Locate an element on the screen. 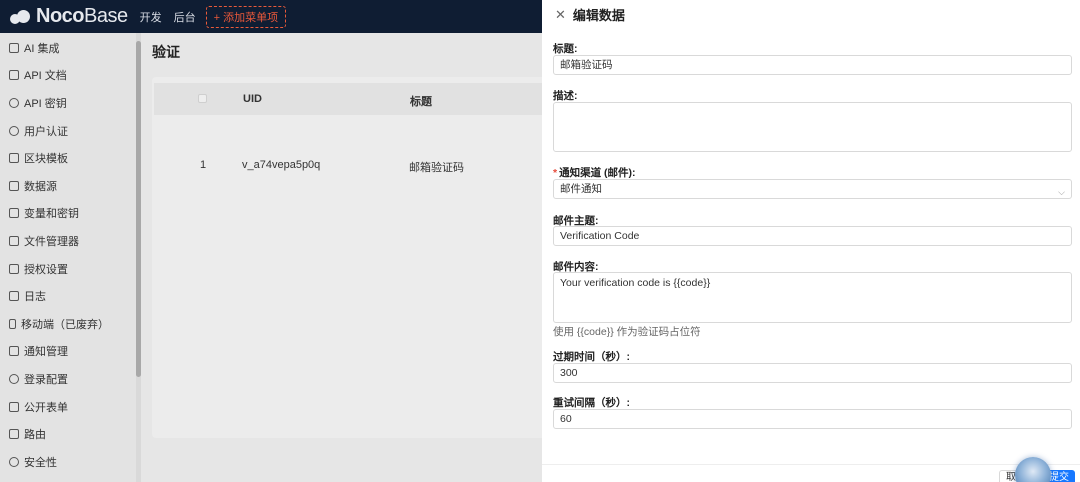  row-title: 邮箱验证码 is located at coordinates (436, 168).